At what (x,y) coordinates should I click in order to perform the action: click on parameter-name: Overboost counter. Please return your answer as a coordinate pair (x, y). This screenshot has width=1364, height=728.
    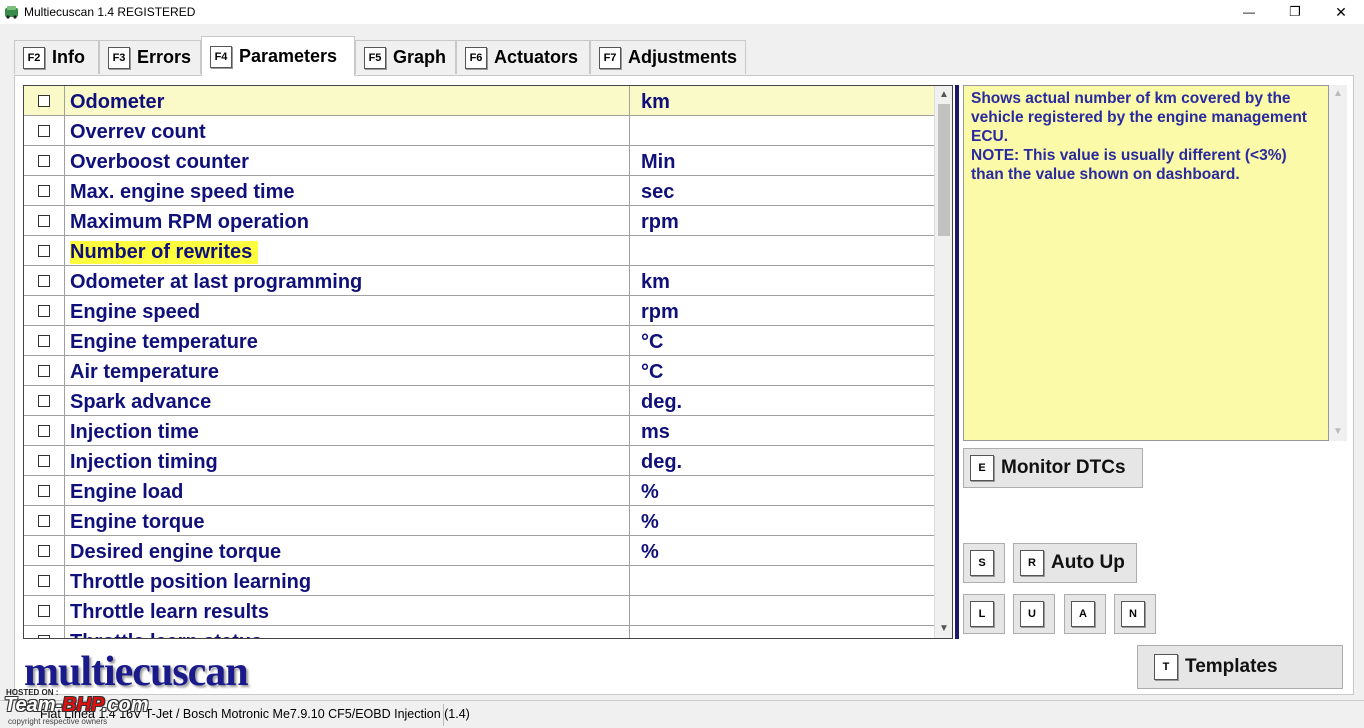
    Looking at the image, I should click on (159, 162).